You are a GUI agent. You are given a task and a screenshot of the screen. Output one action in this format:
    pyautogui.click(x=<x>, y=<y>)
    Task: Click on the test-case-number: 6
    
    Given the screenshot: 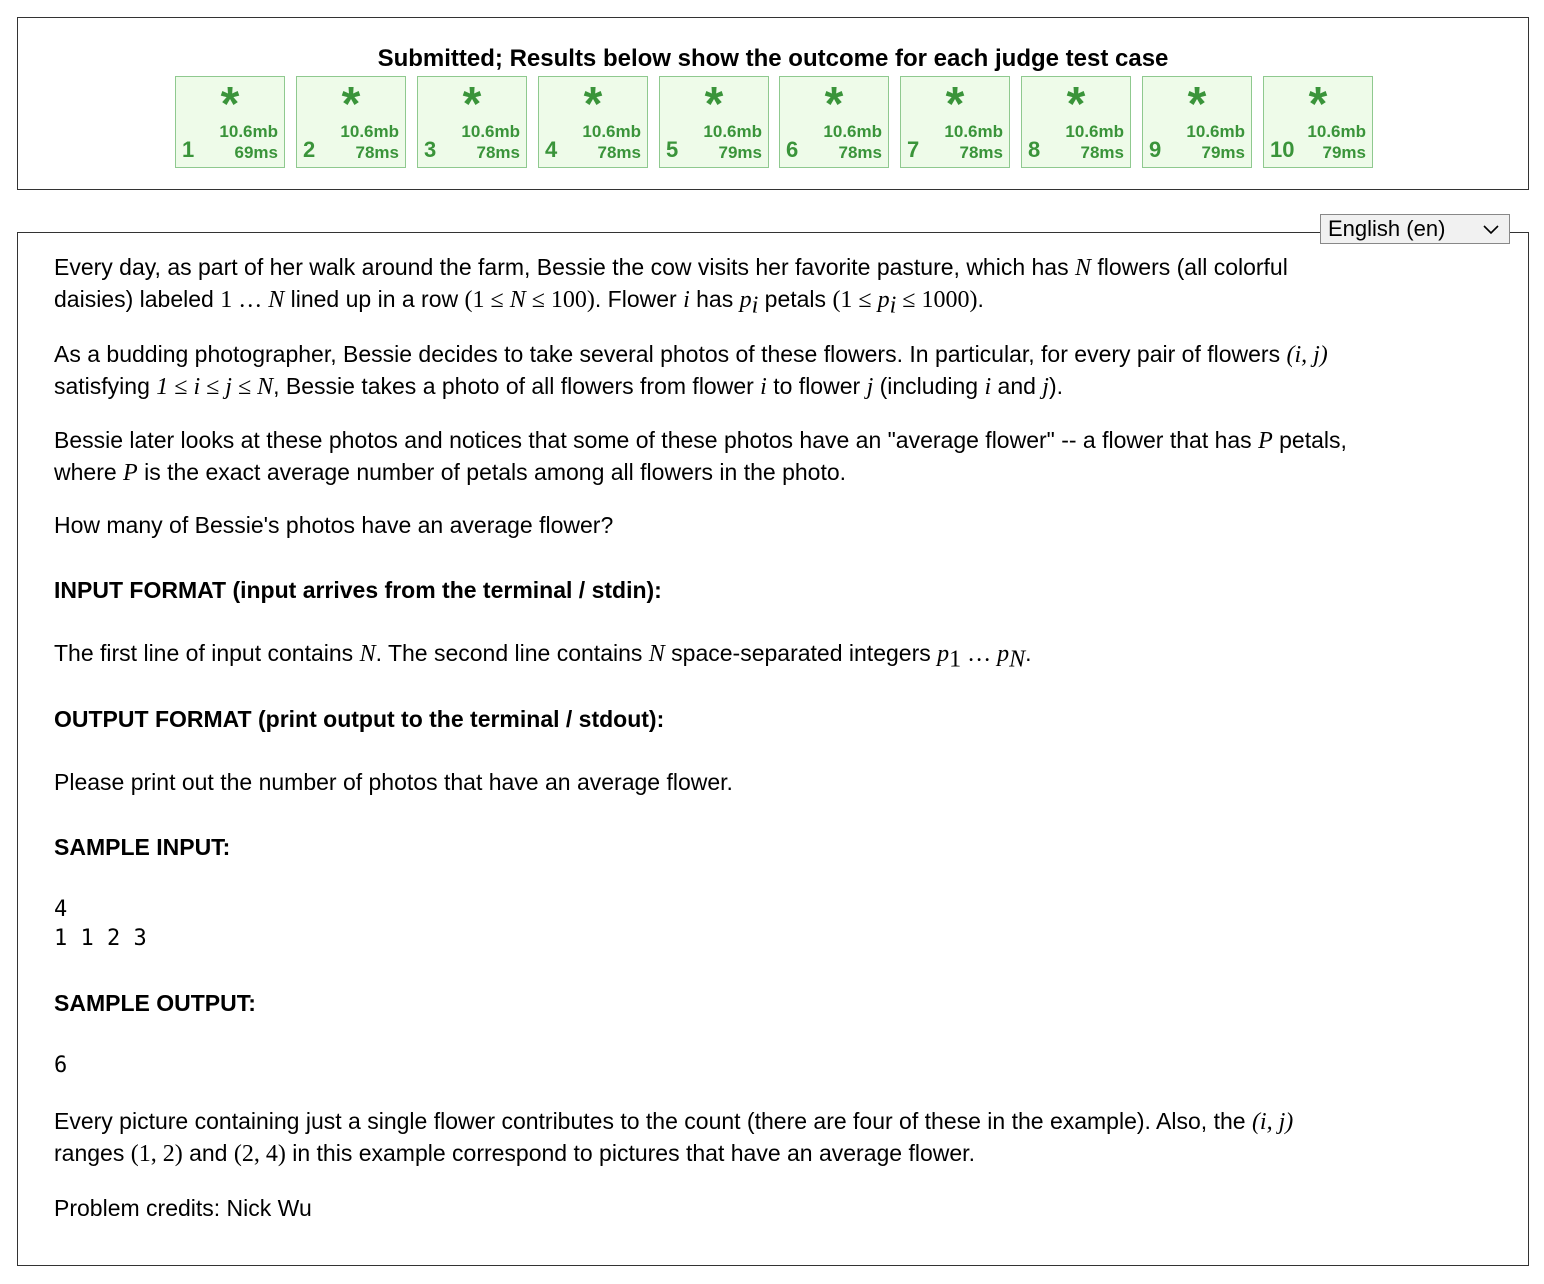 What is the action you would take?
    pyautogui.click(x=792, y=149)
    